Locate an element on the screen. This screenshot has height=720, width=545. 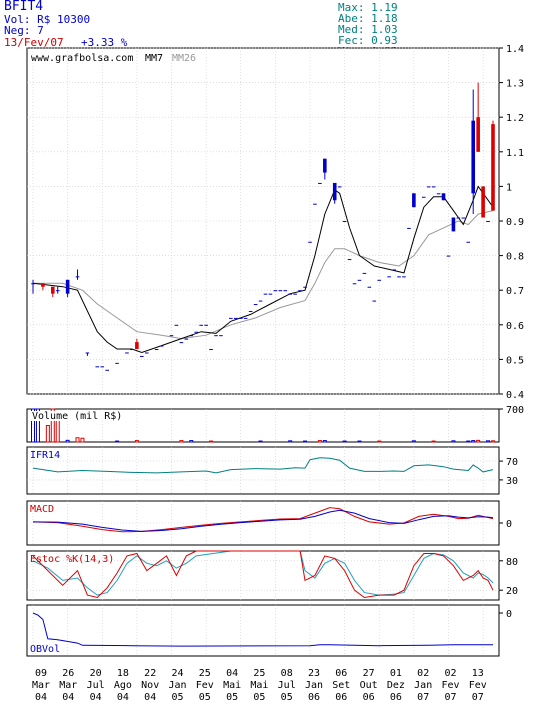
x-label-day: 26 is located at coordinates (68, 673).